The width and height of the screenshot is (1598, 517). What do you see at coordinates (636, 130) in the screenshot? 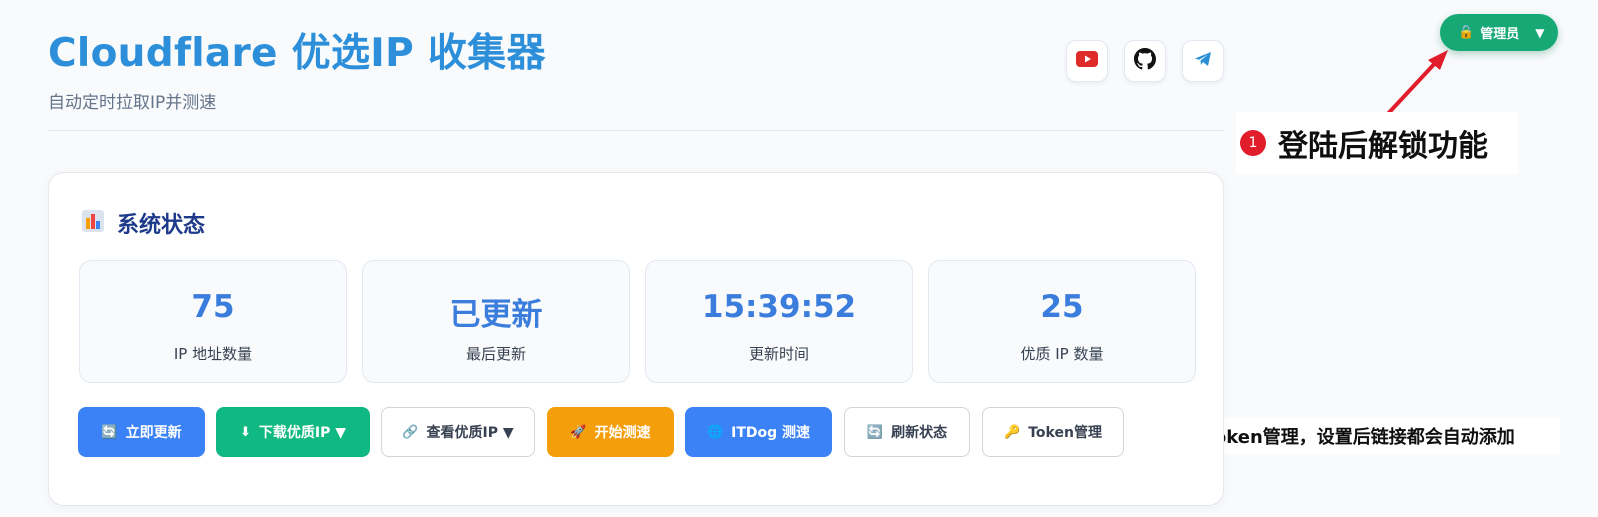
I see `header-divider` at bounding box center [636, 130].